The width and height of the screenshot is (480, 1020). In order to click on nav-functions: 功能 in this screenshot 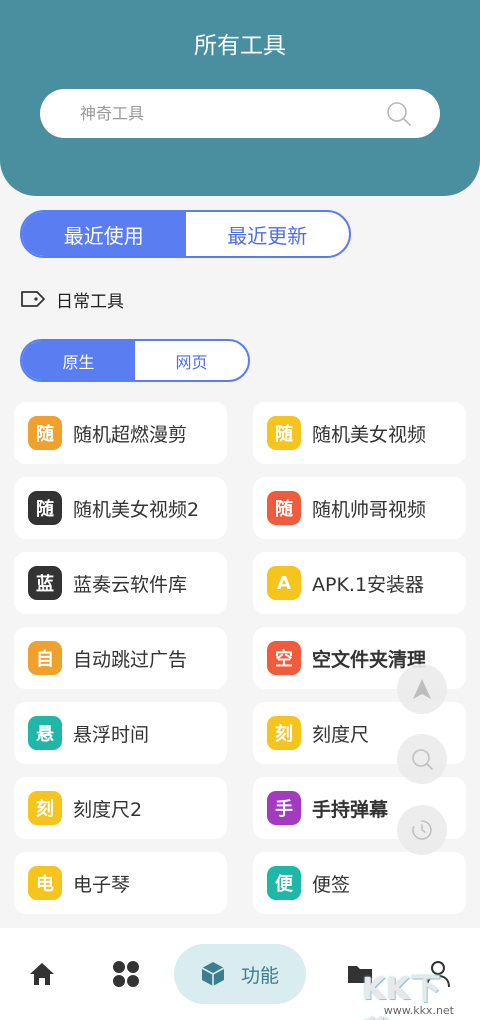, I will do `click(240, 974)`.